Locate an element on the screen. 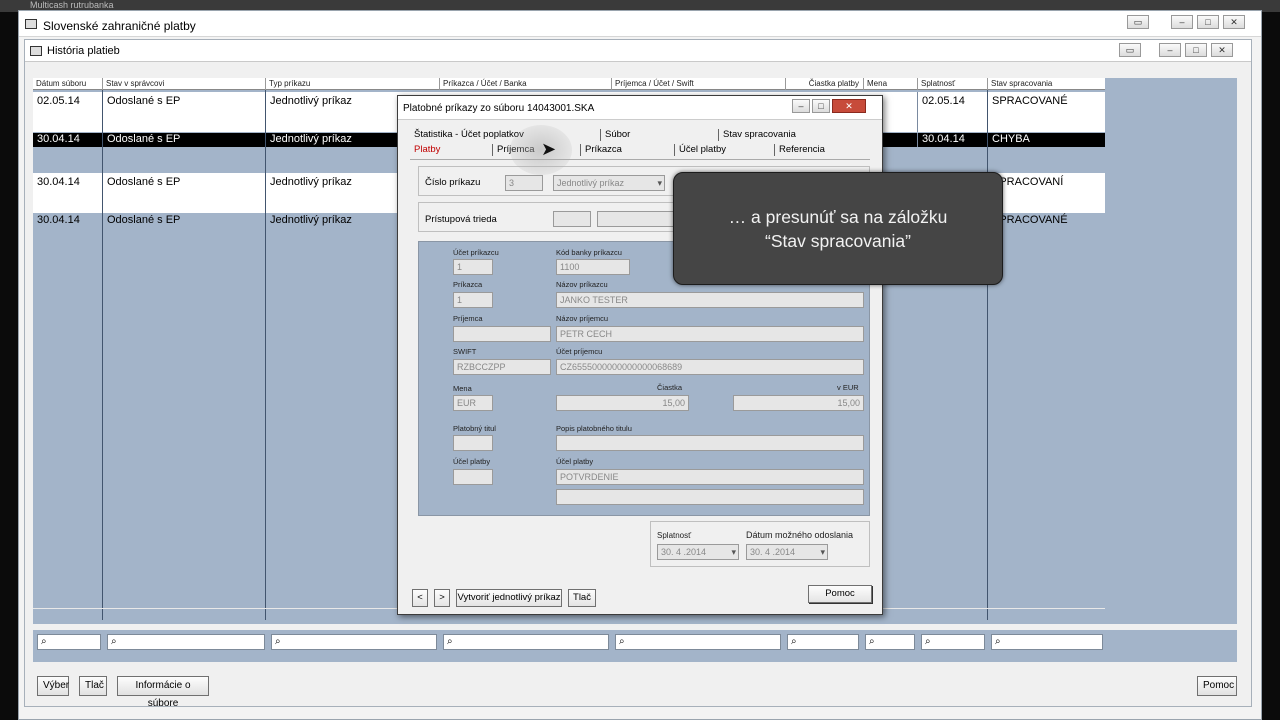 The image size is (1280, 720). bank-code-field: 1100 is located at coordinates (593, 267).